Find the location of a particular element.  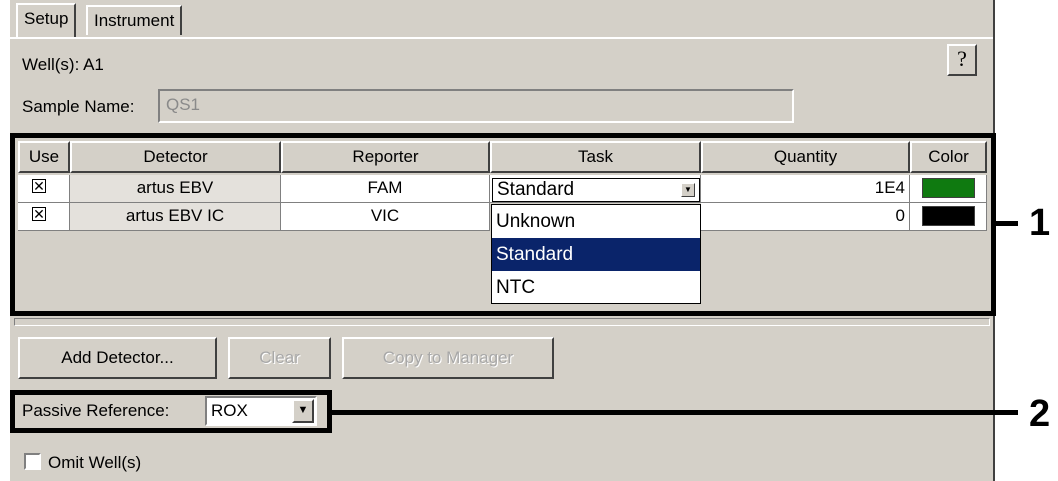

omit-wells-label: Omit Well(s) is located at coordinates (94, 463).